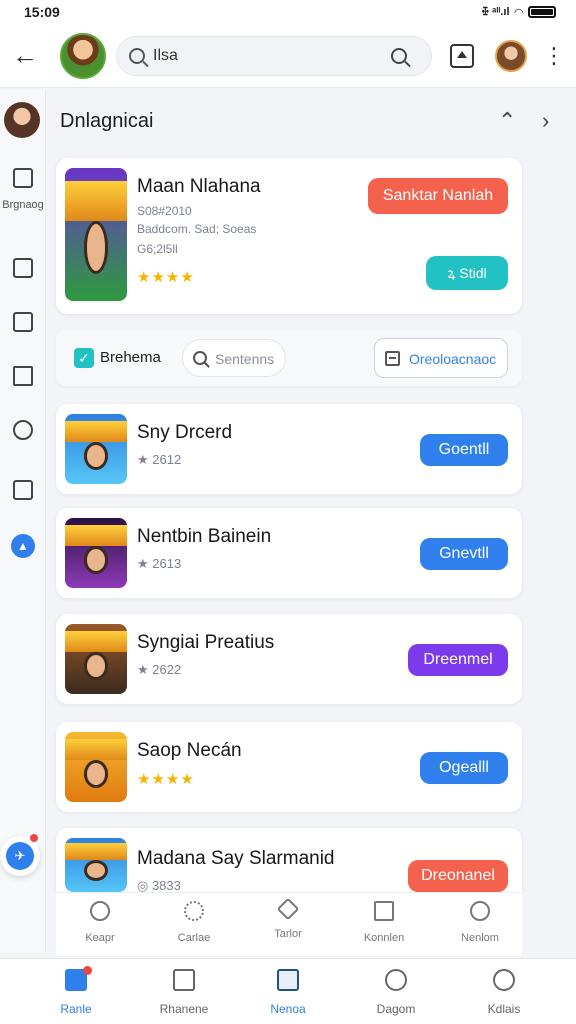 This screenshot has width=576, height=1024. I want to click on list-item-title: Nentbin Bainein, so click(204, 536).